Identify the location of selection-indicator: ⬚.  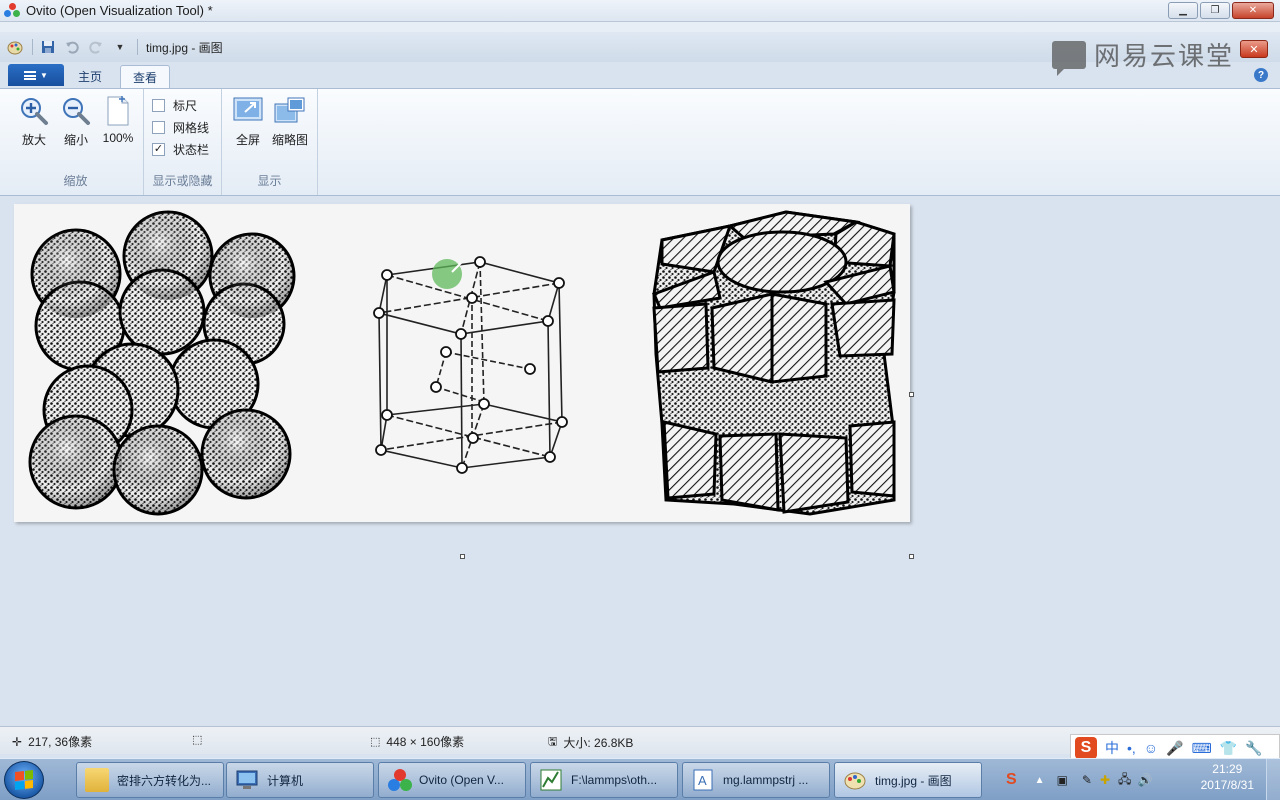
(197, 739).